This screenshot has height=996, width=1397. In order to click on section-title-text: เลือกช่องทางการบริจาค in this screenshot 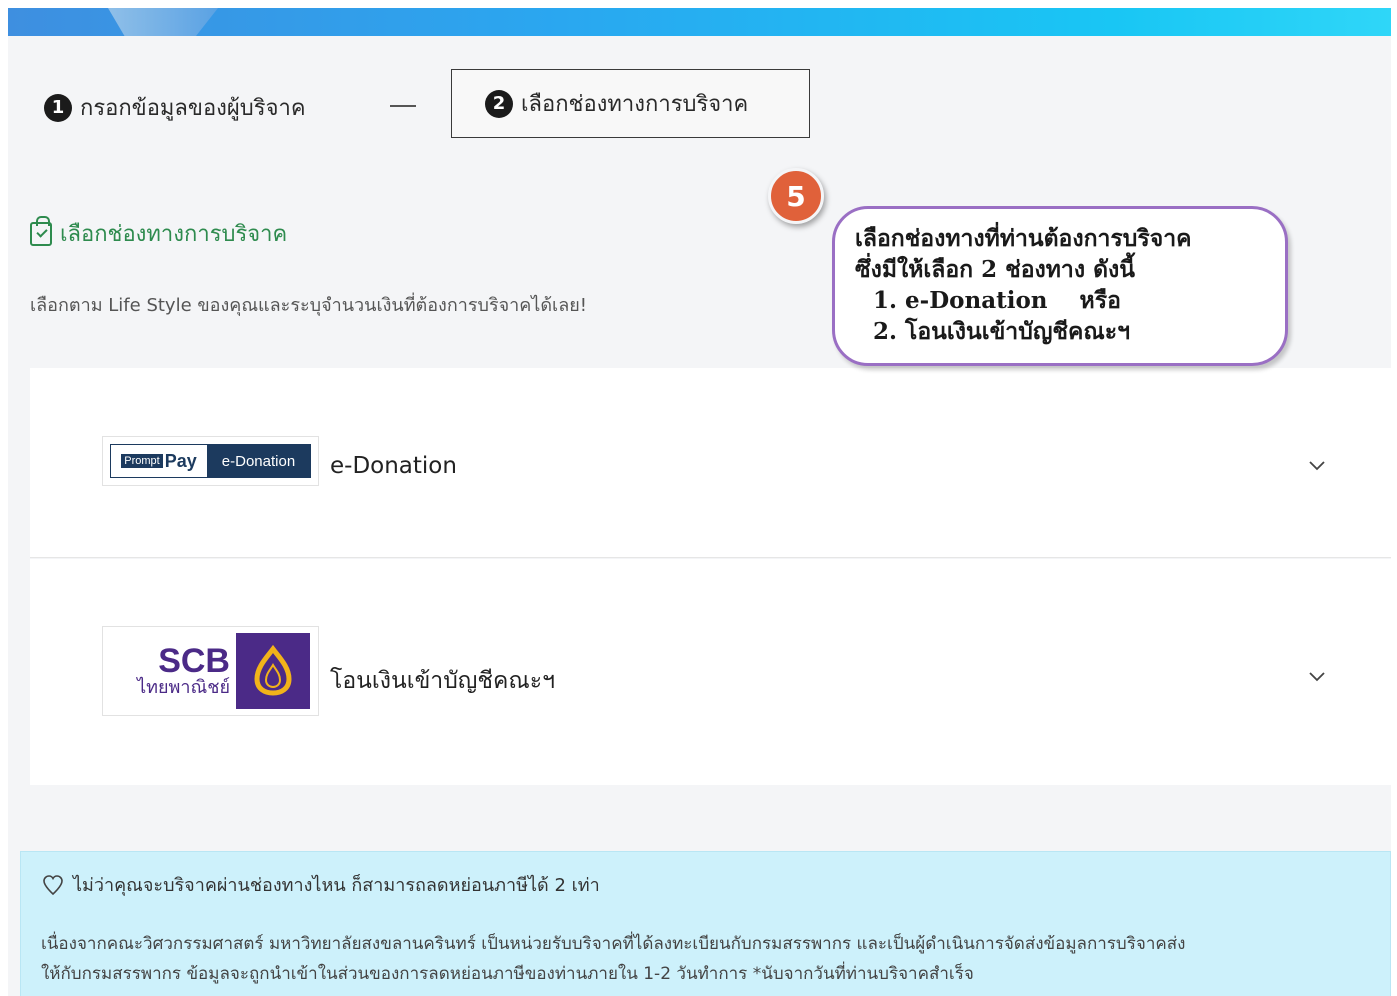, I will do `click(174, 234)`.